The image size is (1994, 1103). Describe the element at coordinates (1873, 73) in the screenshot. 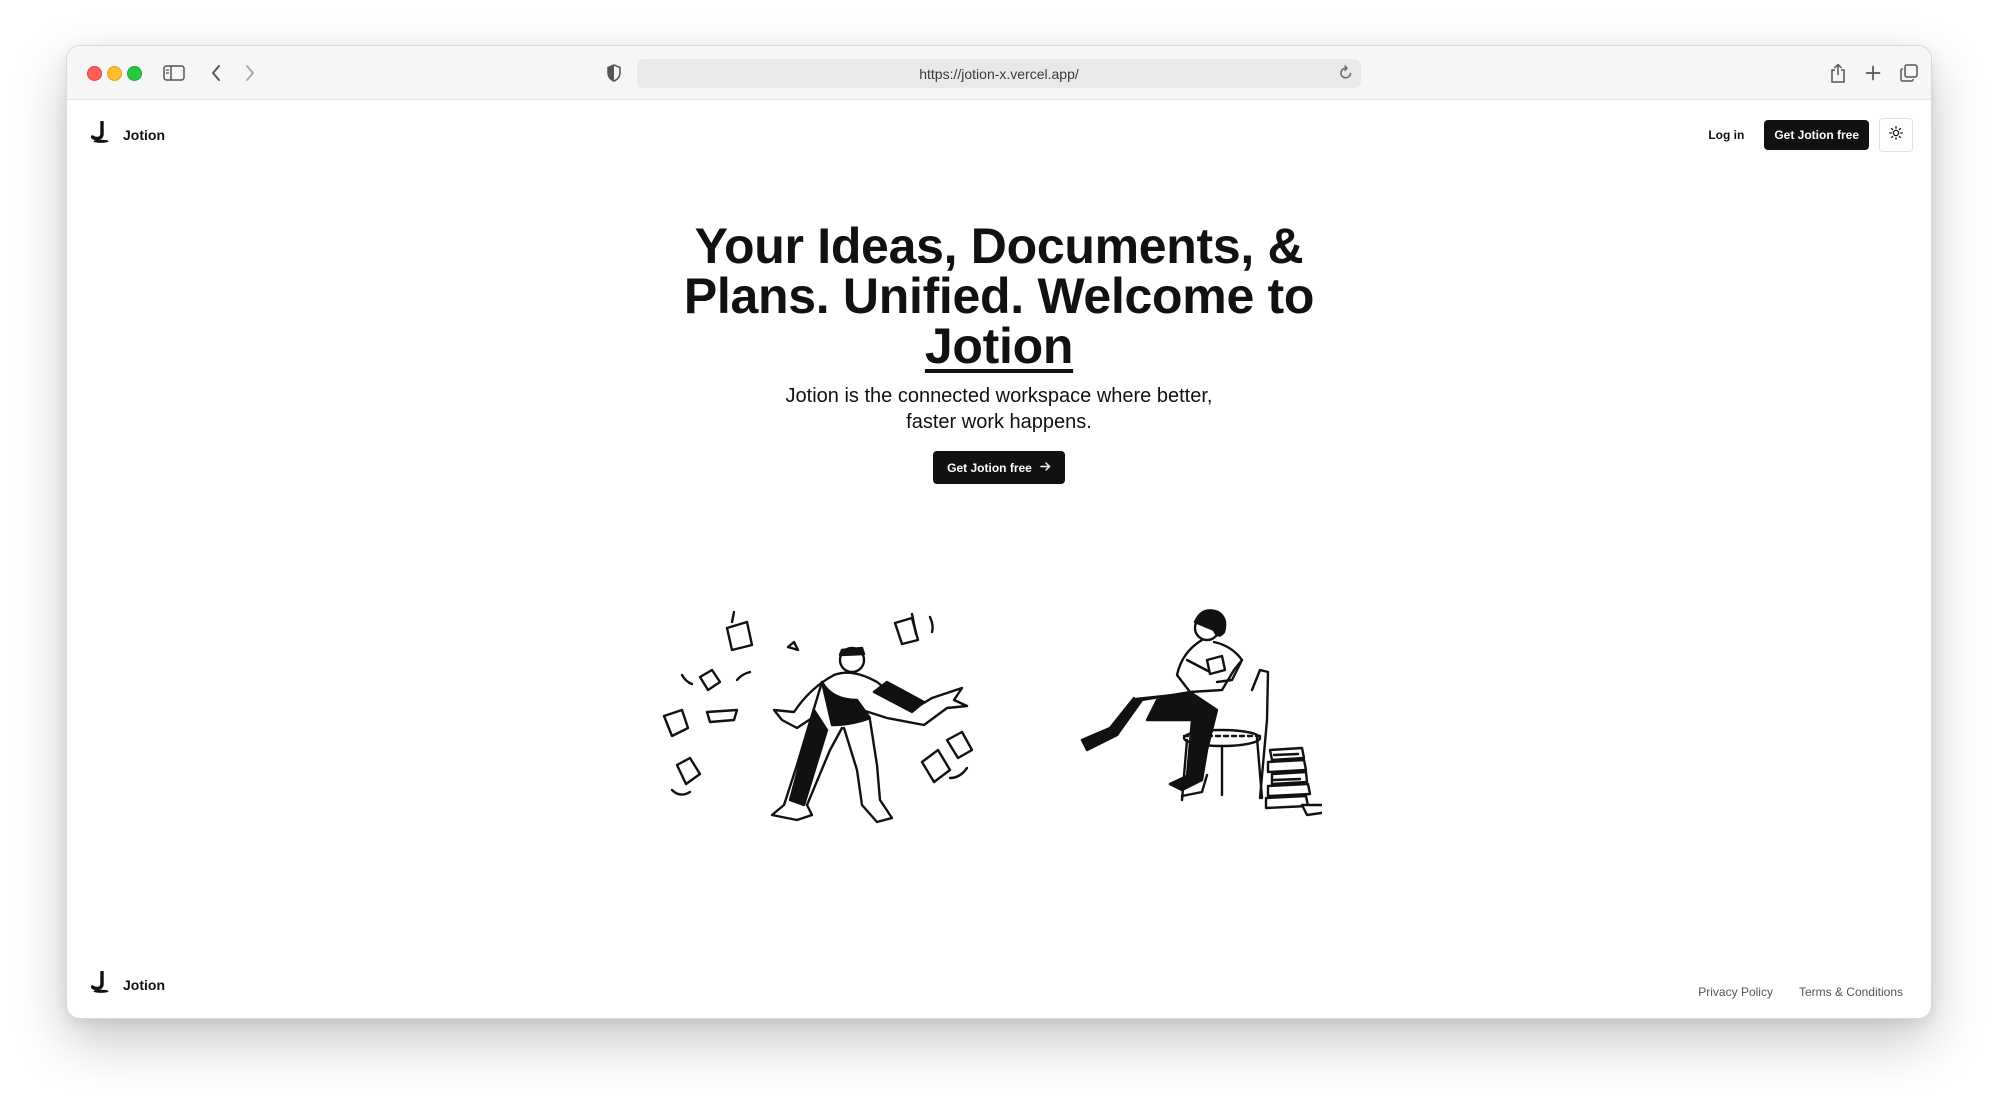

I see `new-tab-icon` at that location.